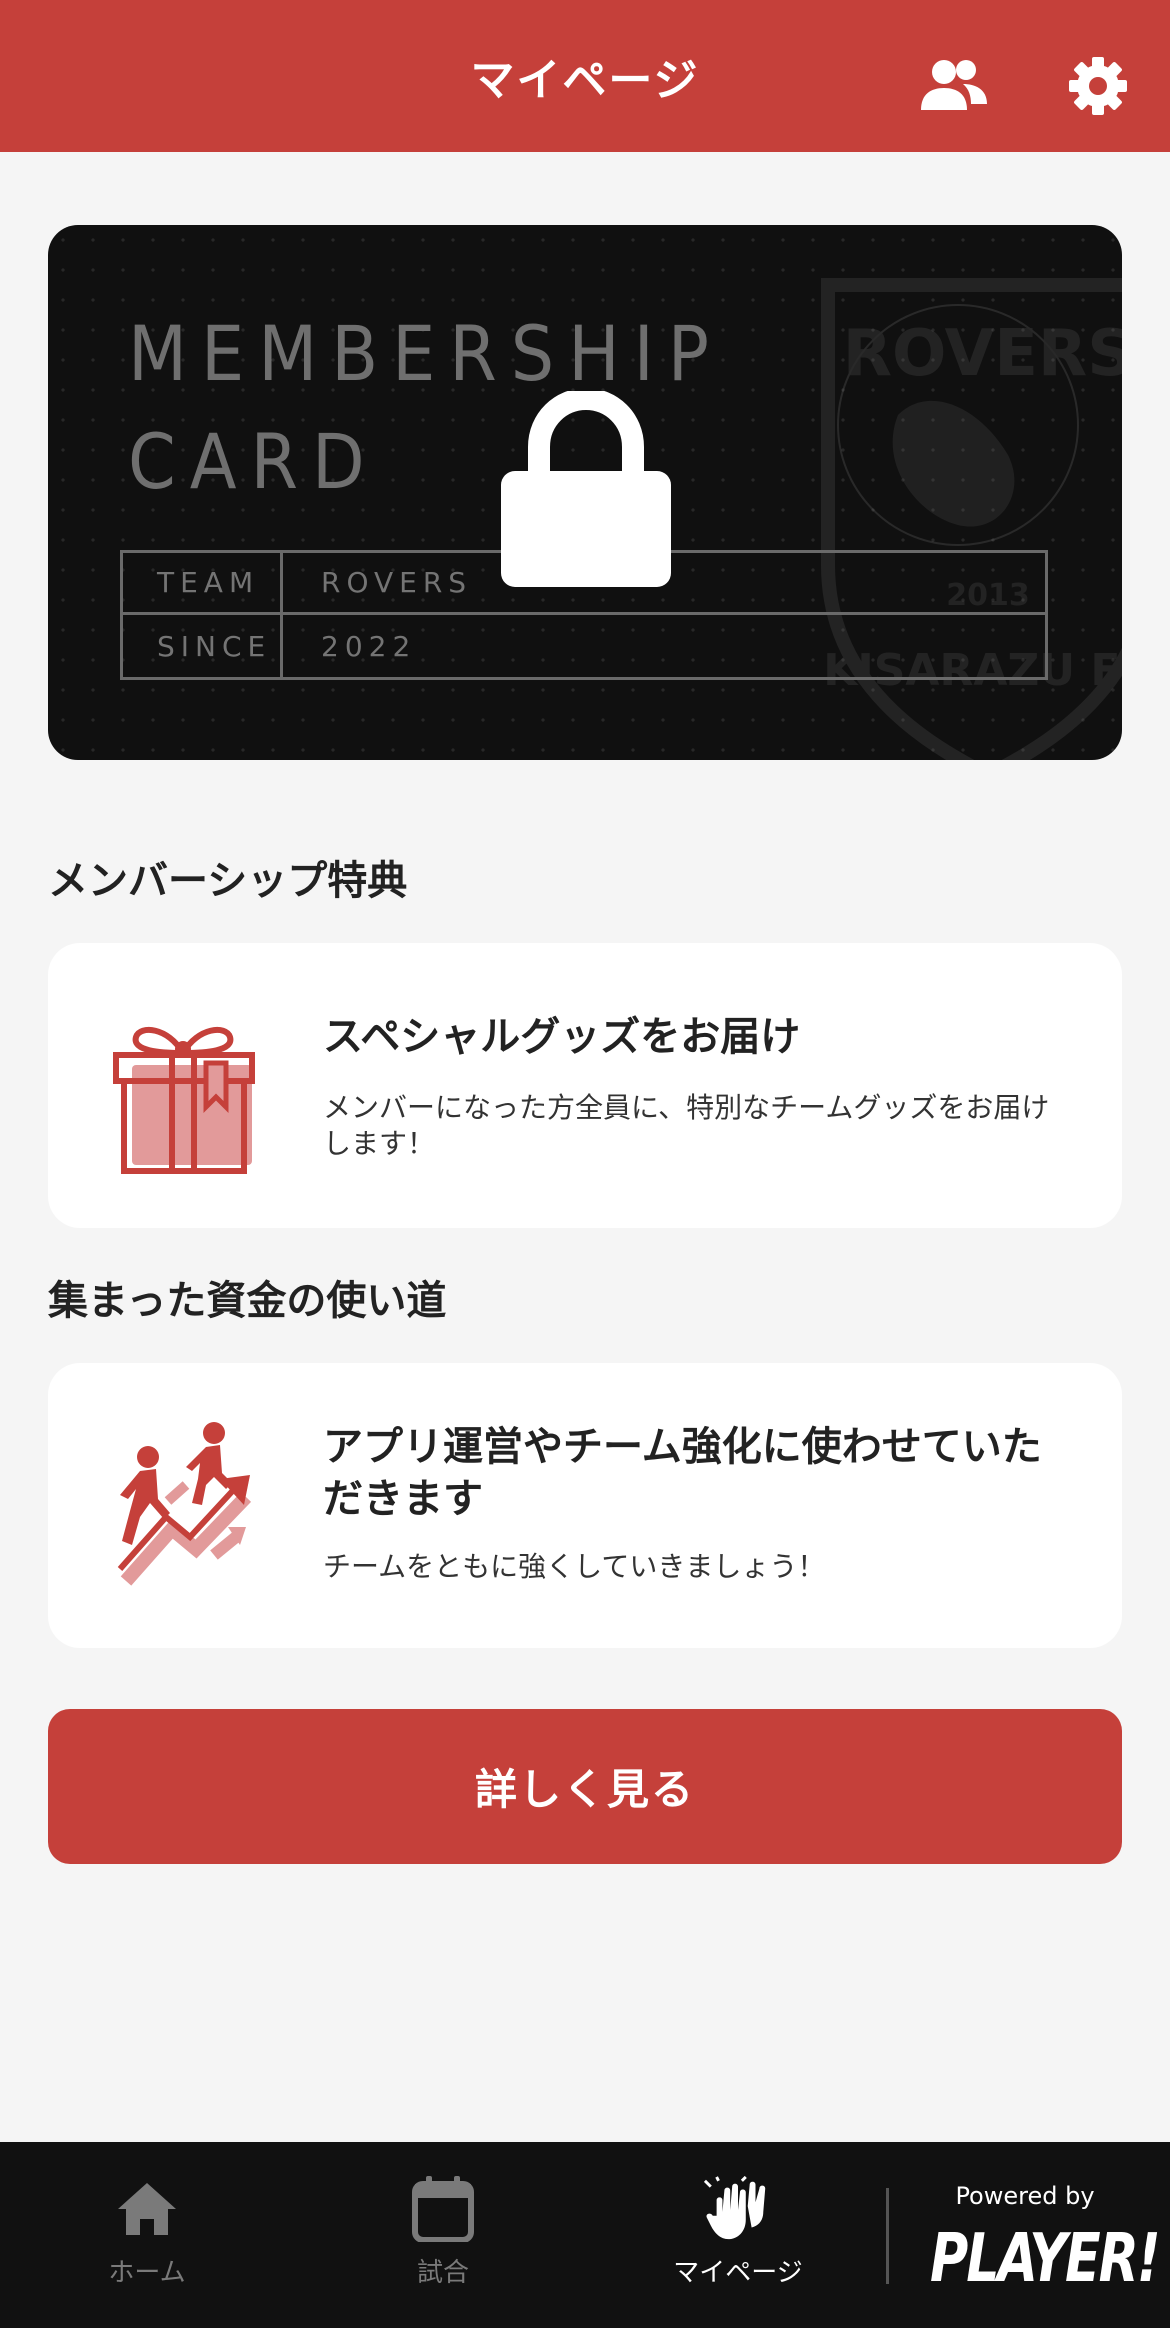 The width and height of the screenshot is (1170, 2328). What do you see at coordinates (686, 1125) in the screenshot?
I see `benefit-description: メンバーになった方全員に、特別なチームグッズをお届けします！` at bounding box center [686, 1125].